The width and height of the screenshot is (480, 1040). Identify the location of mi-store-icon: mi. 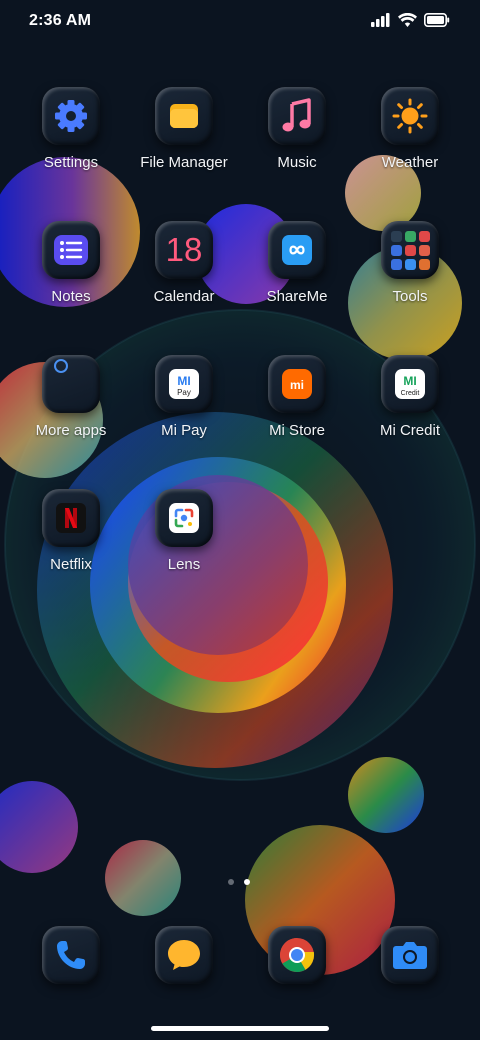
(297, 384).